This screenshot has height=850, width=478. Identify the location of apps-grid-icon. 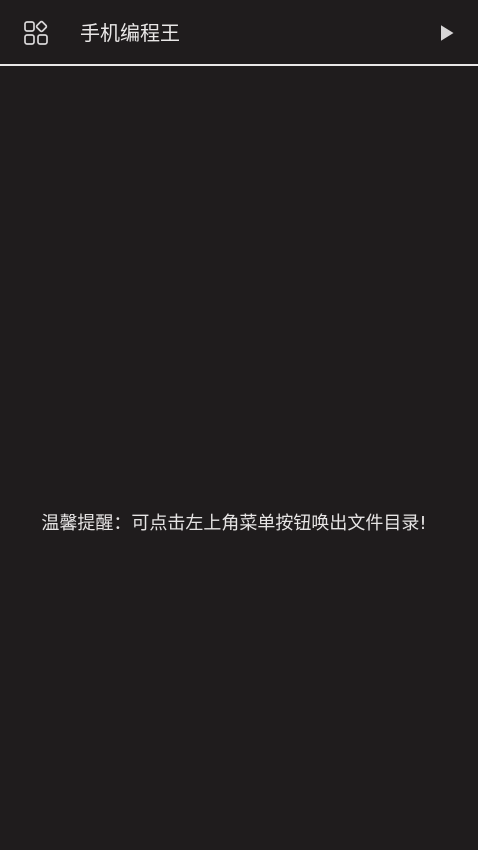
(36, 32).